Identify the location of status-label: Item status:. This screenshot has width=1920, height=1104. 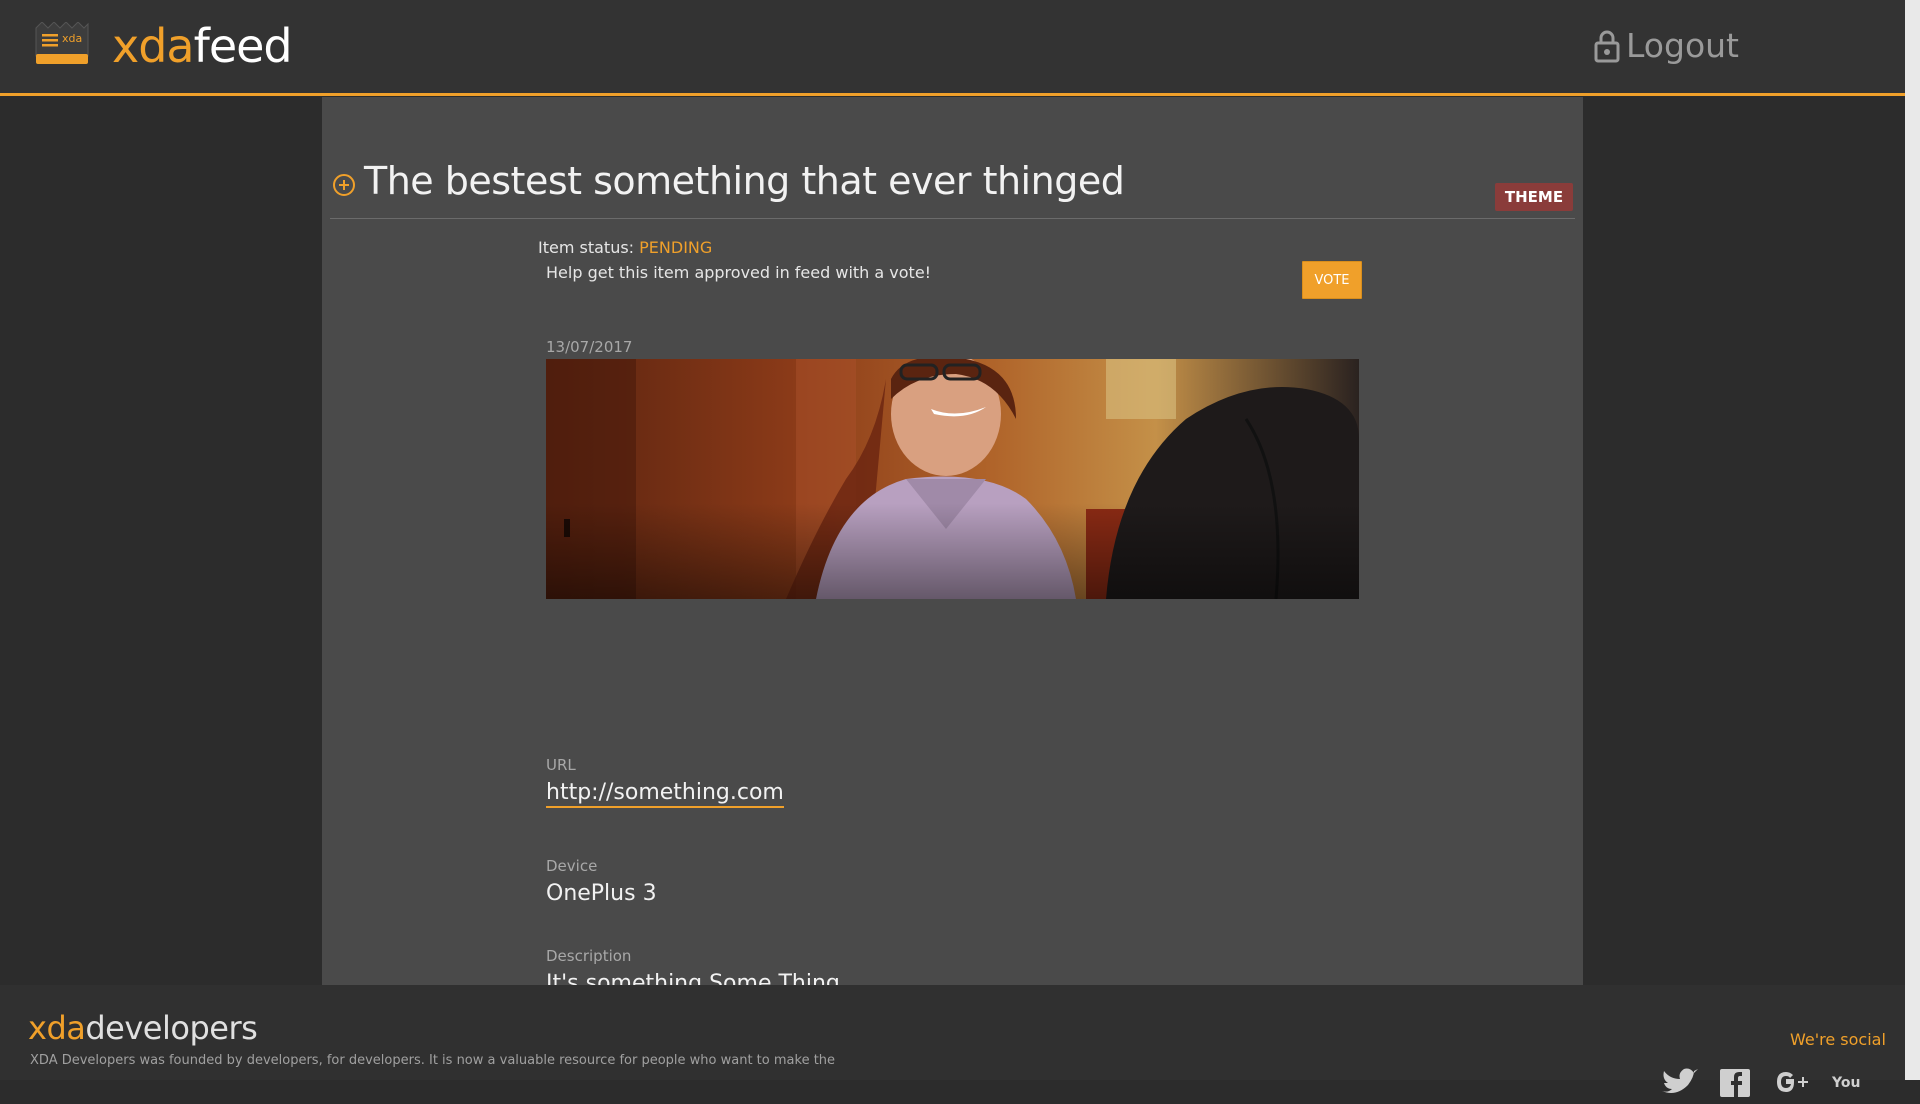
(586, 247).